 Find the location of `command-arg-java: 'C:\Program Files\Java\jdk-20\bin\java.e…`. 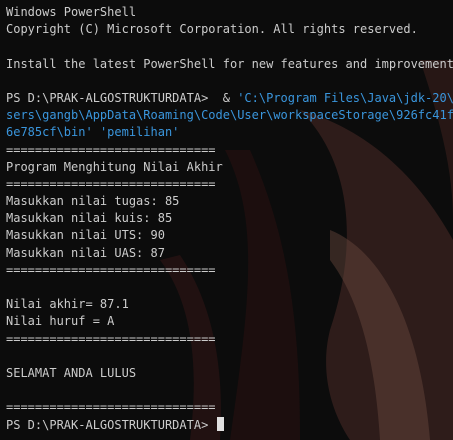

command-arg-java: 'C:\Program Files\Java\jdk-20\bin\java.e… is located at coordinates (345, 97).